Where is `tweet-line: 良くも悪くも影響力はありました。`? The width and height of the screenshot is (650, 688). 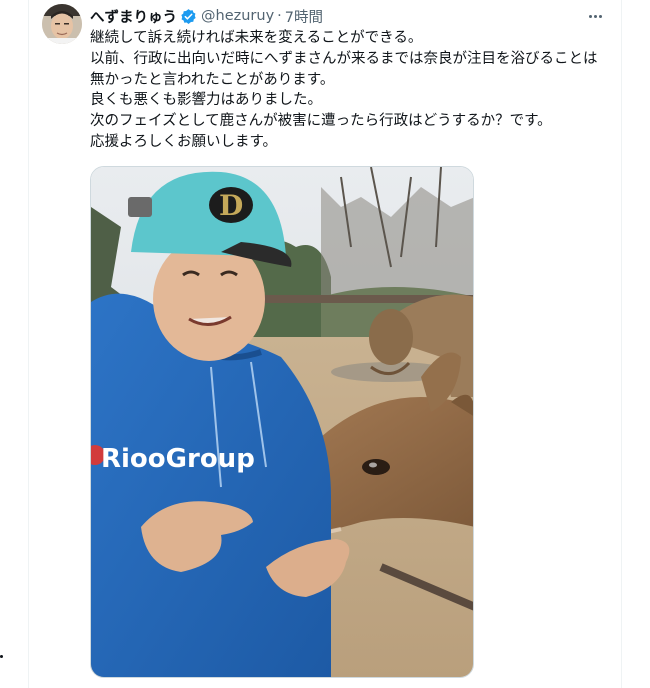
tweet-line: 良くも悪くも影響力はありました。 is located at coordinates (206, 100).